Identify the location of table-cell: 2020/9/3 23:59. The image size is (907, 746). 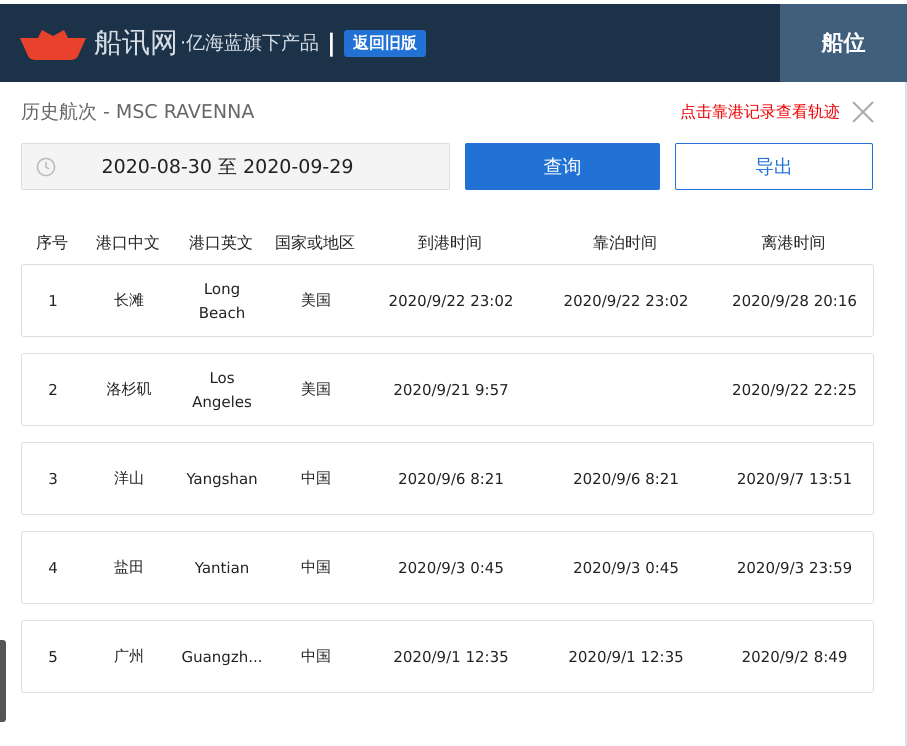
(794, 567).